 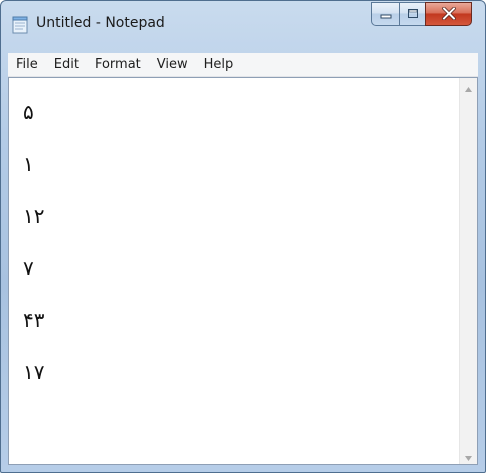 What do you see at coordinates (34, 372) in the screenshot?
I see `text-line: ۱۷` at bounding box center [34, 372].